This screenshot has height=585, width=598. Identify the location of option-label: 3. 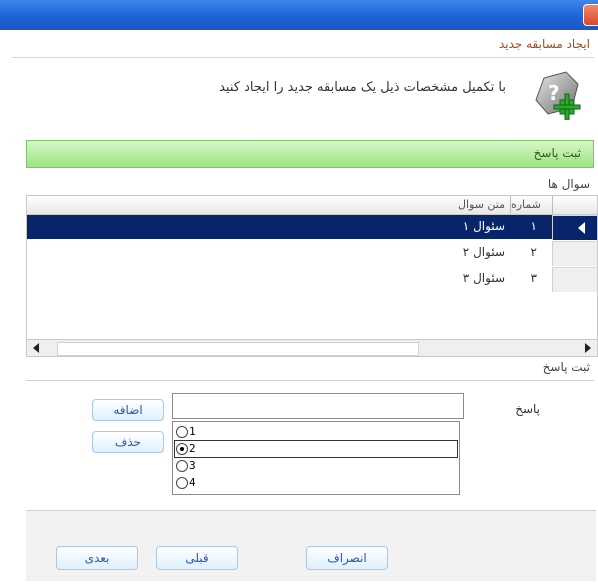
(192, 465).